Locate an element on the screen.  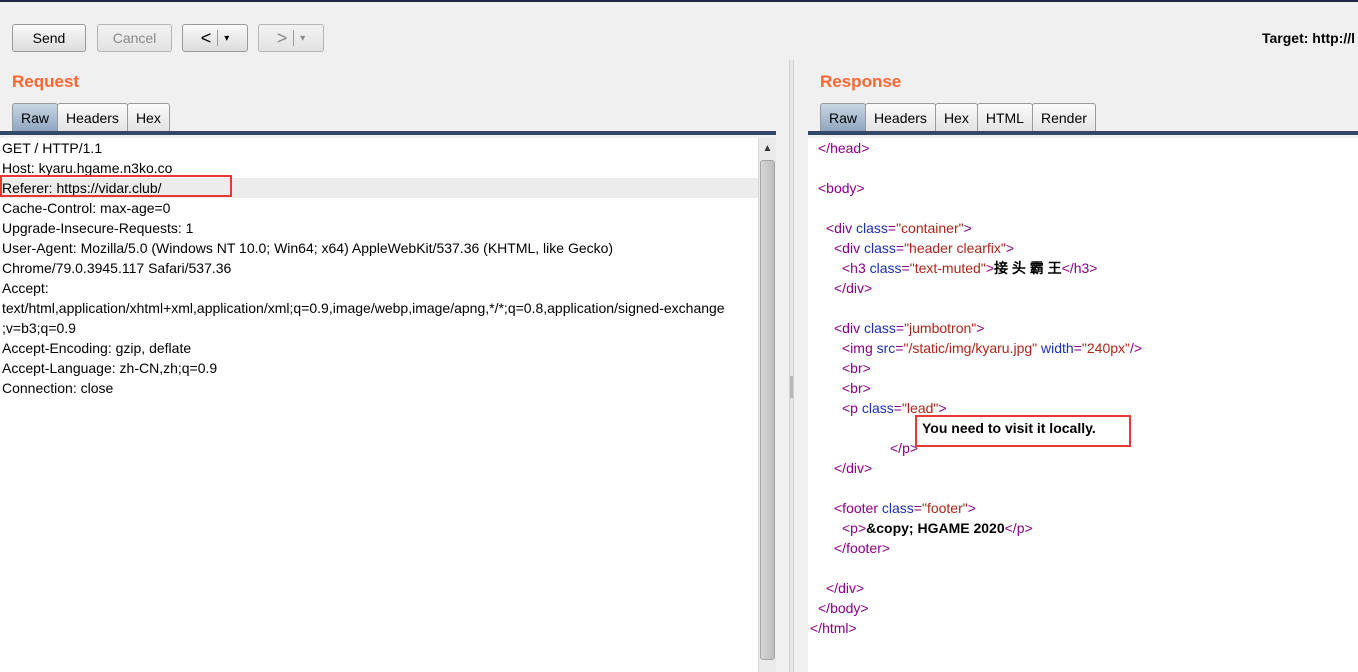
html-tag: <p is located at coordinates (852, 408).